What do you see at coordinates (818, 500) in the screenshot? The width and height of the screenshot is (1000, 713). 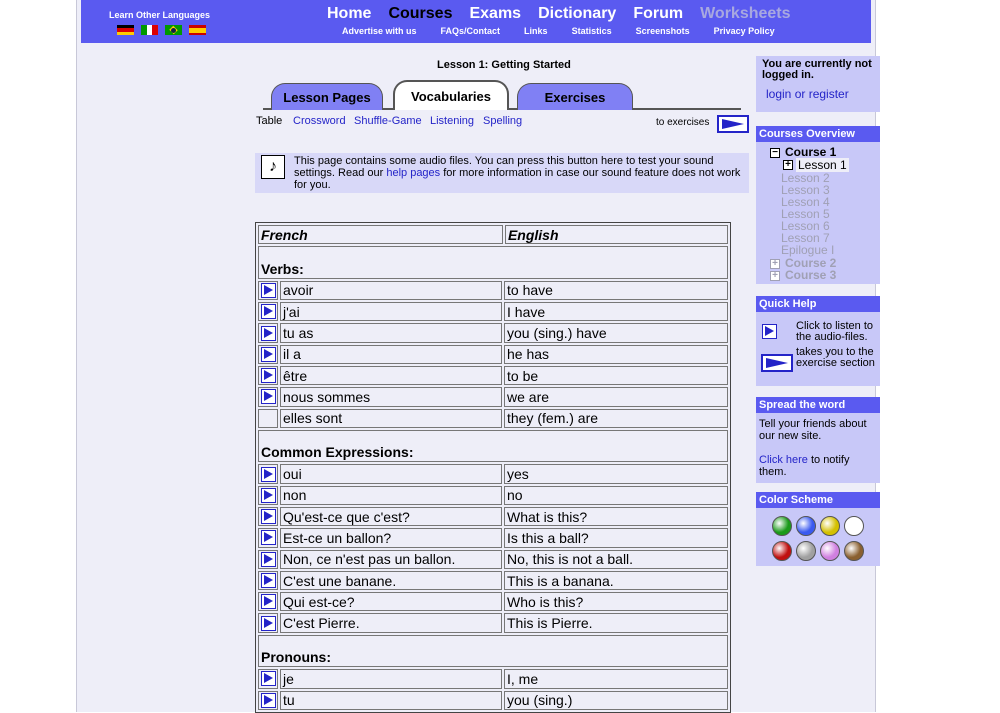 I see `color-scheme-title: Color Scheme` at bounding box center [818, 500].